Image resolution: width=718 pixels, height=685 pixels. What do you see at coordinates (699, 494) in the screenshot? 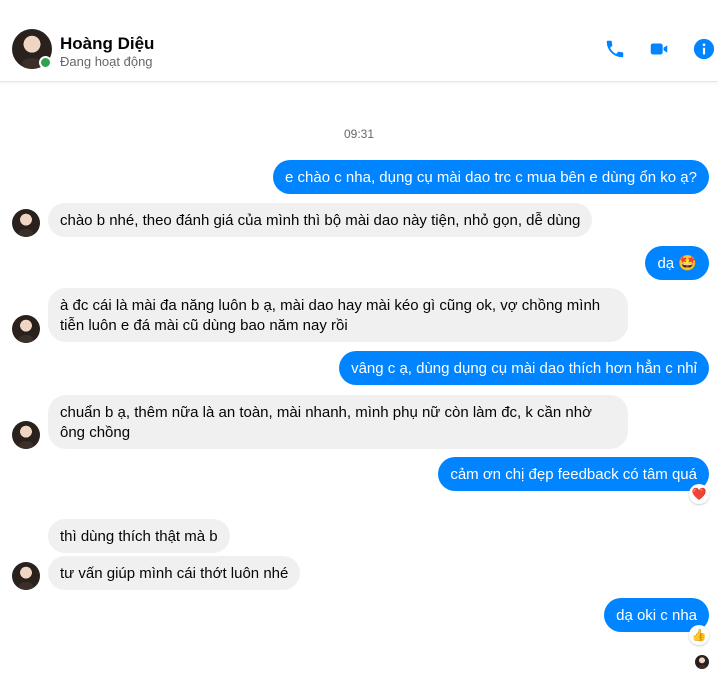
I see `heart-reaction-icon: ❤️` at bounding box center [699, 494].